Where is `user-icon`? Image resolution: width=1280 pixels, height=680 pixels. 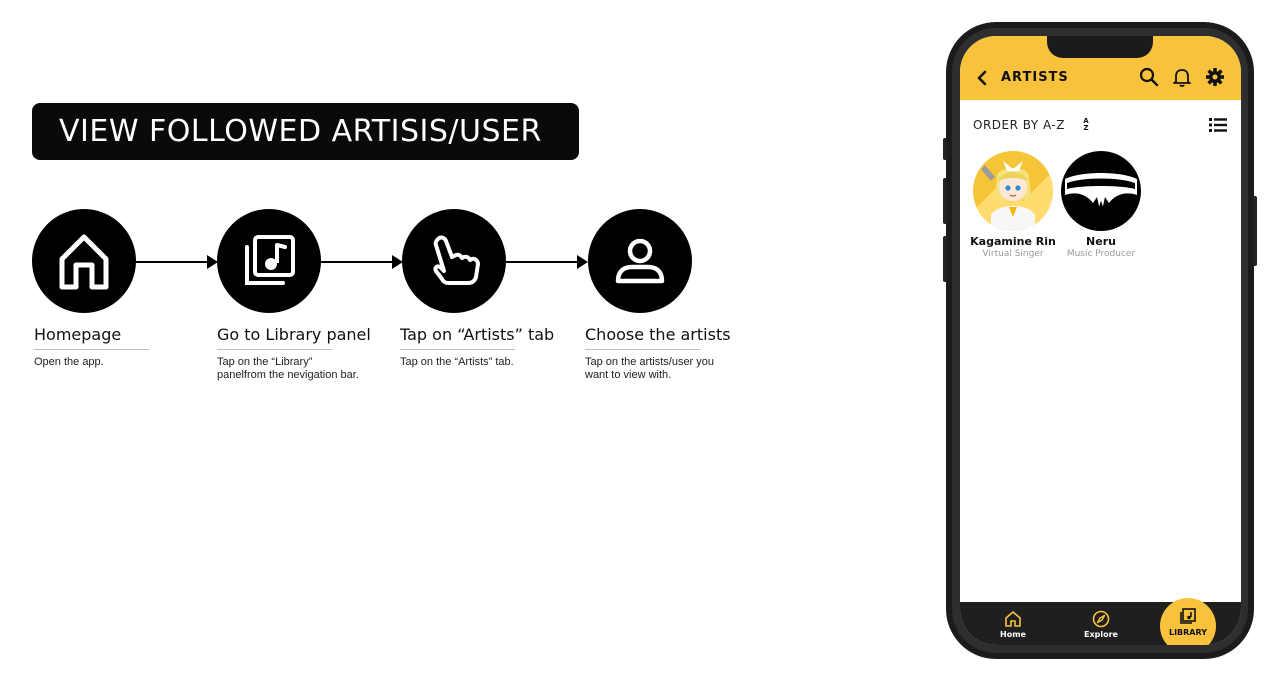
user-icon is located at coordinates (640, 261).